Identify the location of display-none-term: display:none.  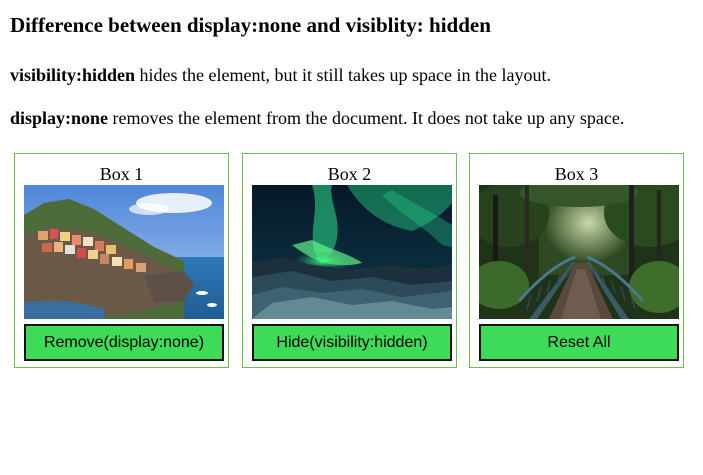
(59, 118).